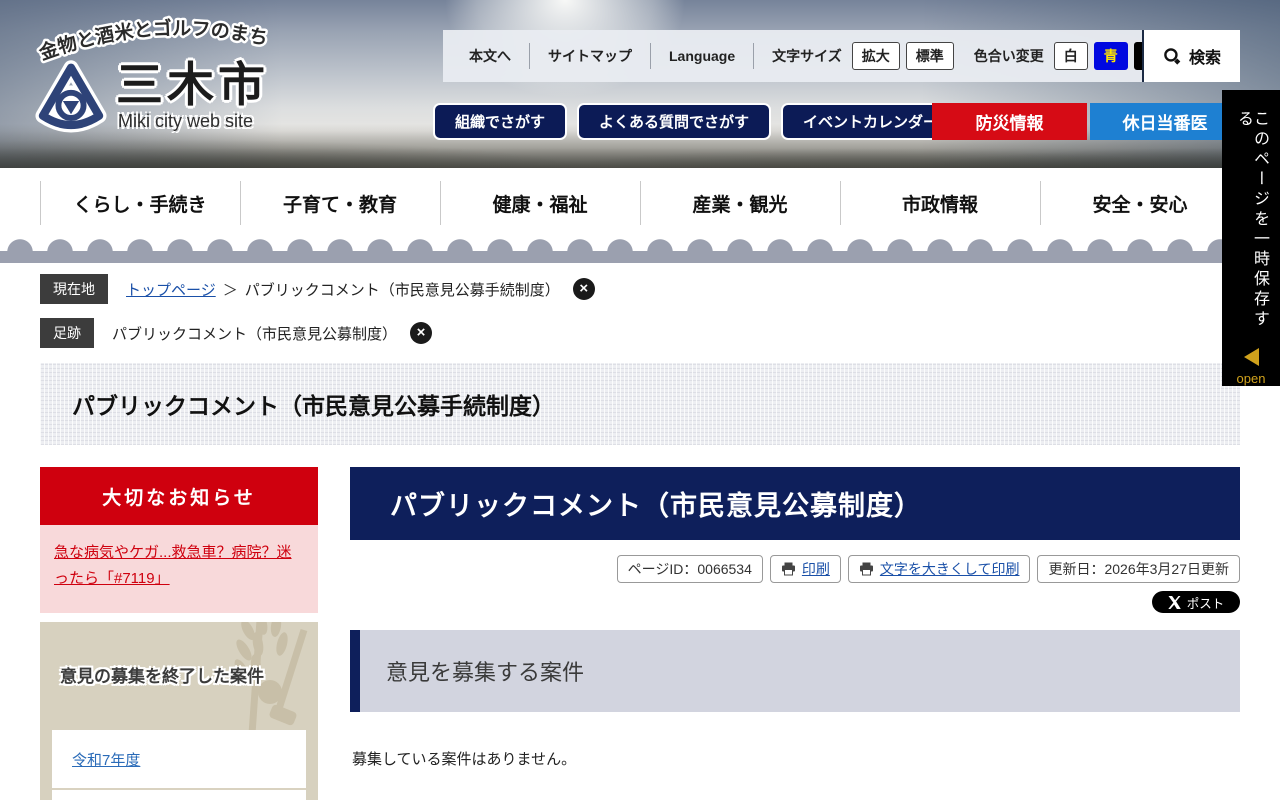 Image resolution: width=1280 pixels, height=800 pixels. I want to click on updated-date-text: 更新日：2026年3月27日更新, so click(1138, 569).